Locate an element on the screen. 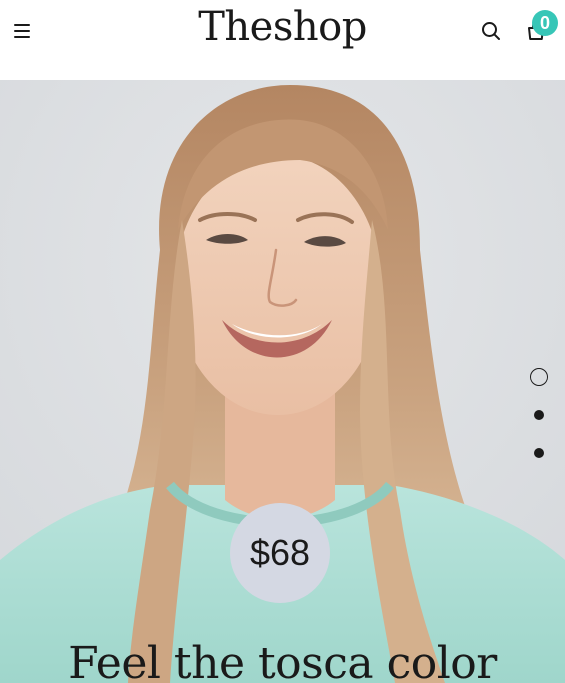 The image size is (565, 683). cart-count-badge: 0 is located at coordinates (545, 23).